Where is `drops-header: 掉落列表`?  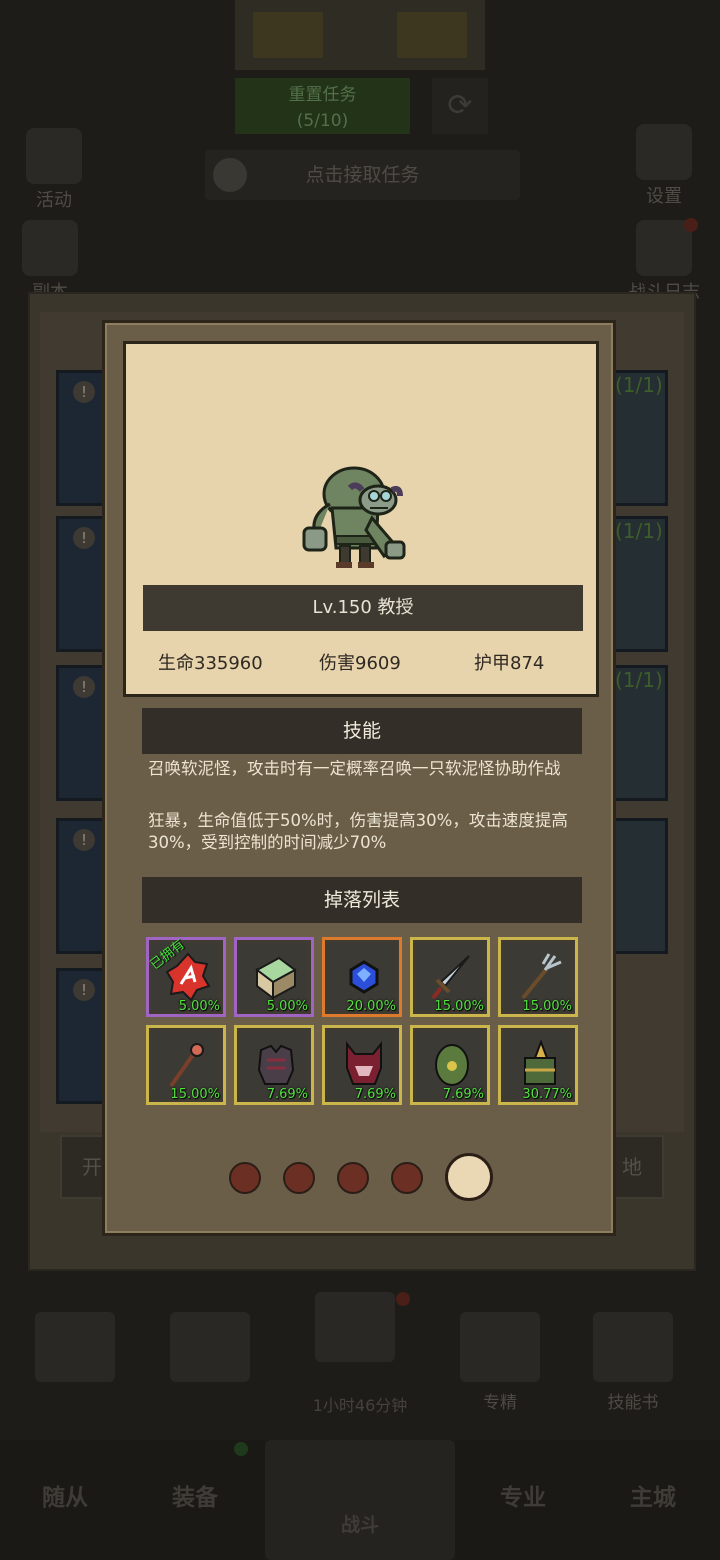
drops-header: 掉落列表 is located at coordinates (362, 900).